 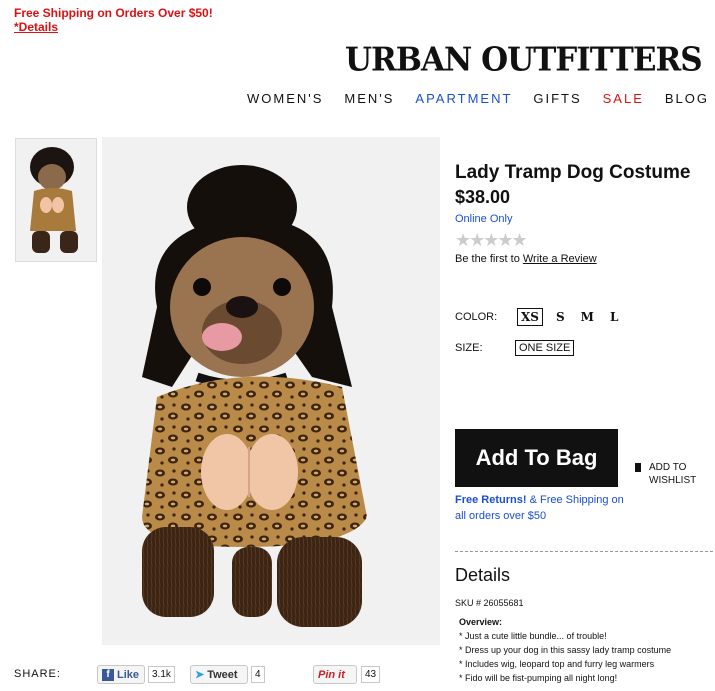 I want to click on color-label: COLOR:, so click(x=476, y=317).